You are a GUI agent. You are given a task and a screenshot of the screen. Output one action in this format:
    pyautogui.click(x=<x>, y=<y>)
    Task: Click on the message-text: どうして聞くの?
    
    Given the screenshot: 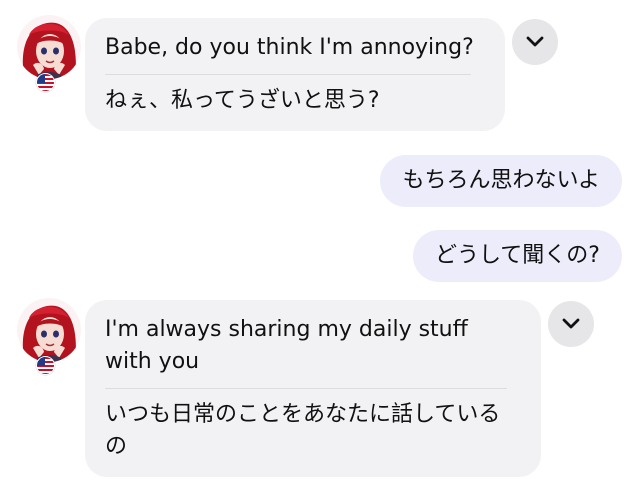 What is the action you would take?
    pyautogui.click(x=517, y=255)
    